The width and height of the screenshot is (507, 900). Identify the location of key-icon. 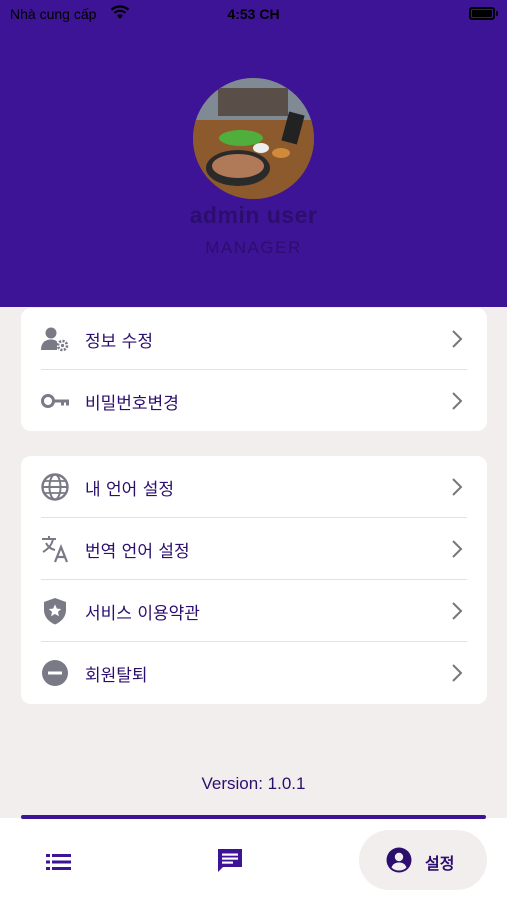
(55, 401).